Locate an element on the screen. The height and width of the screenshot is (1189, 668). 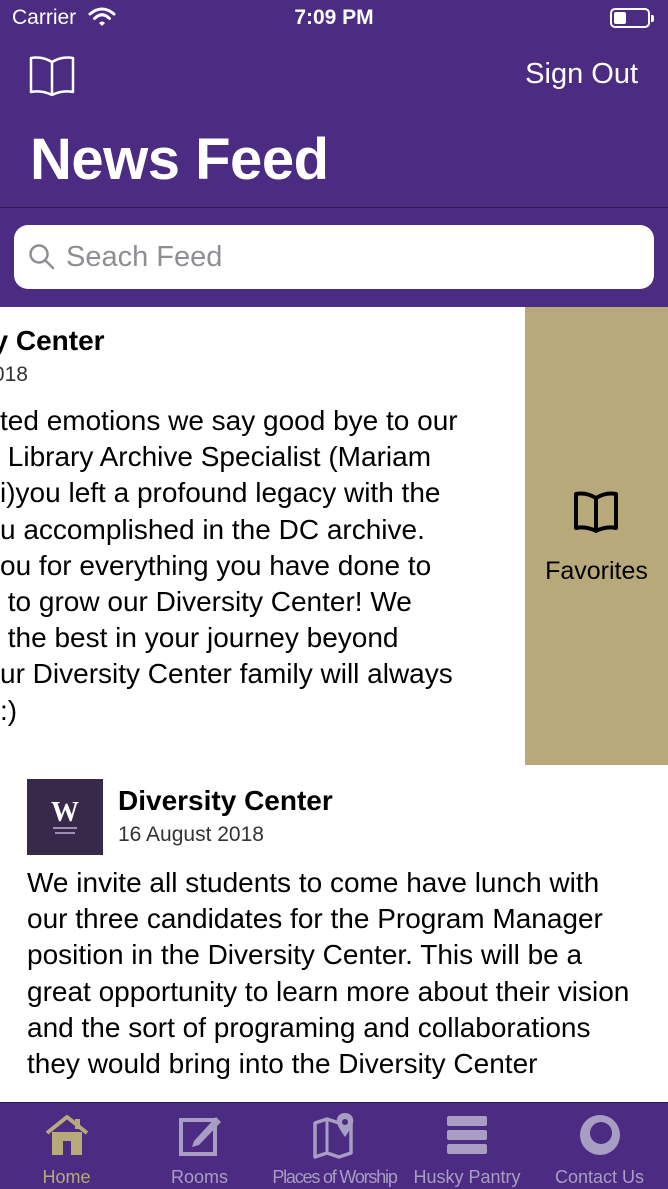
favorites-label: Favorites is located at coordinates (596, 571).